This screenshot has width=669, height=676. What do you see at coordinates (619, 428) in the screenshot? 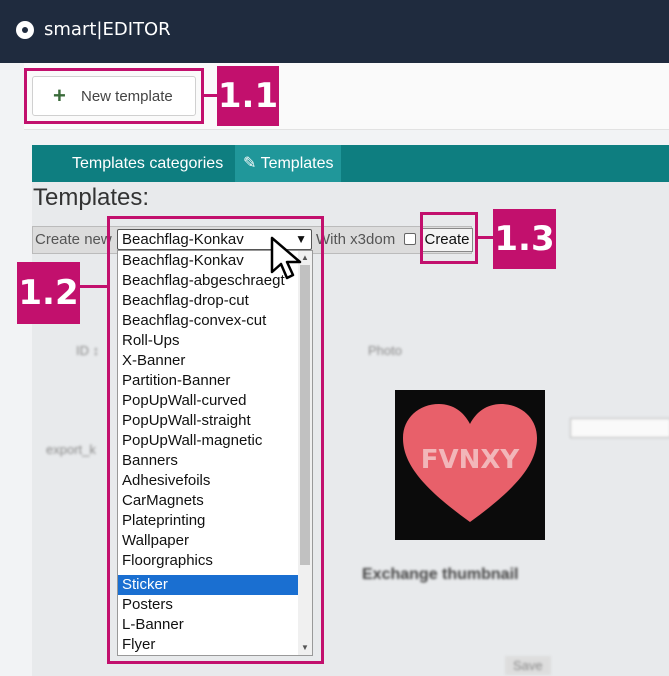
I see `bg-dropdown-right` at bounding box center [619, 428].